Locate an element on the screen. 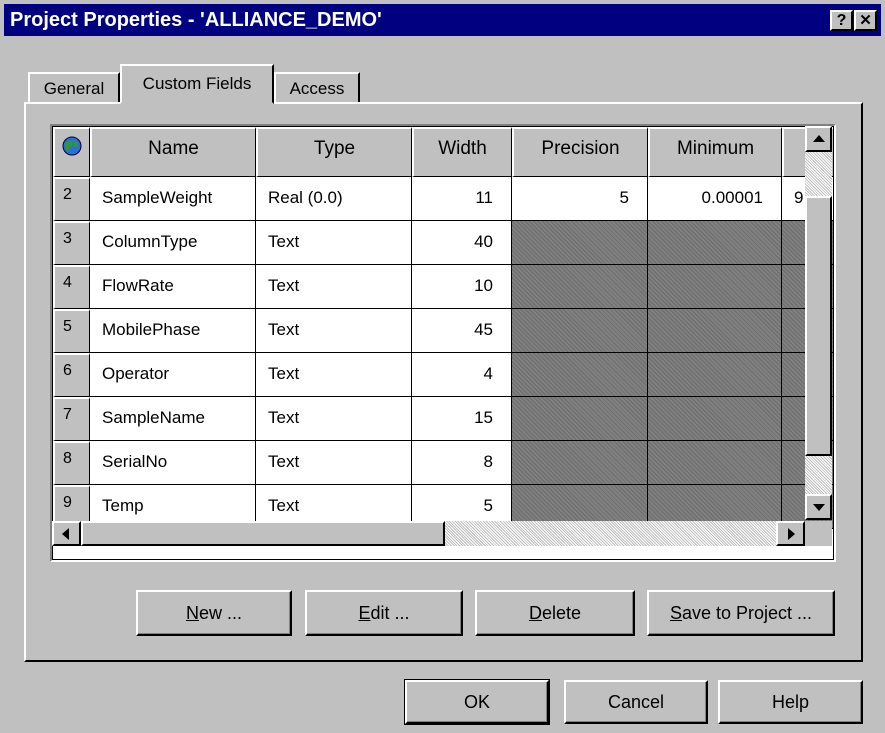 The height and width of the screenshot is (733, 885). column-header-precision: Precision is located at coordinates (580, 152).